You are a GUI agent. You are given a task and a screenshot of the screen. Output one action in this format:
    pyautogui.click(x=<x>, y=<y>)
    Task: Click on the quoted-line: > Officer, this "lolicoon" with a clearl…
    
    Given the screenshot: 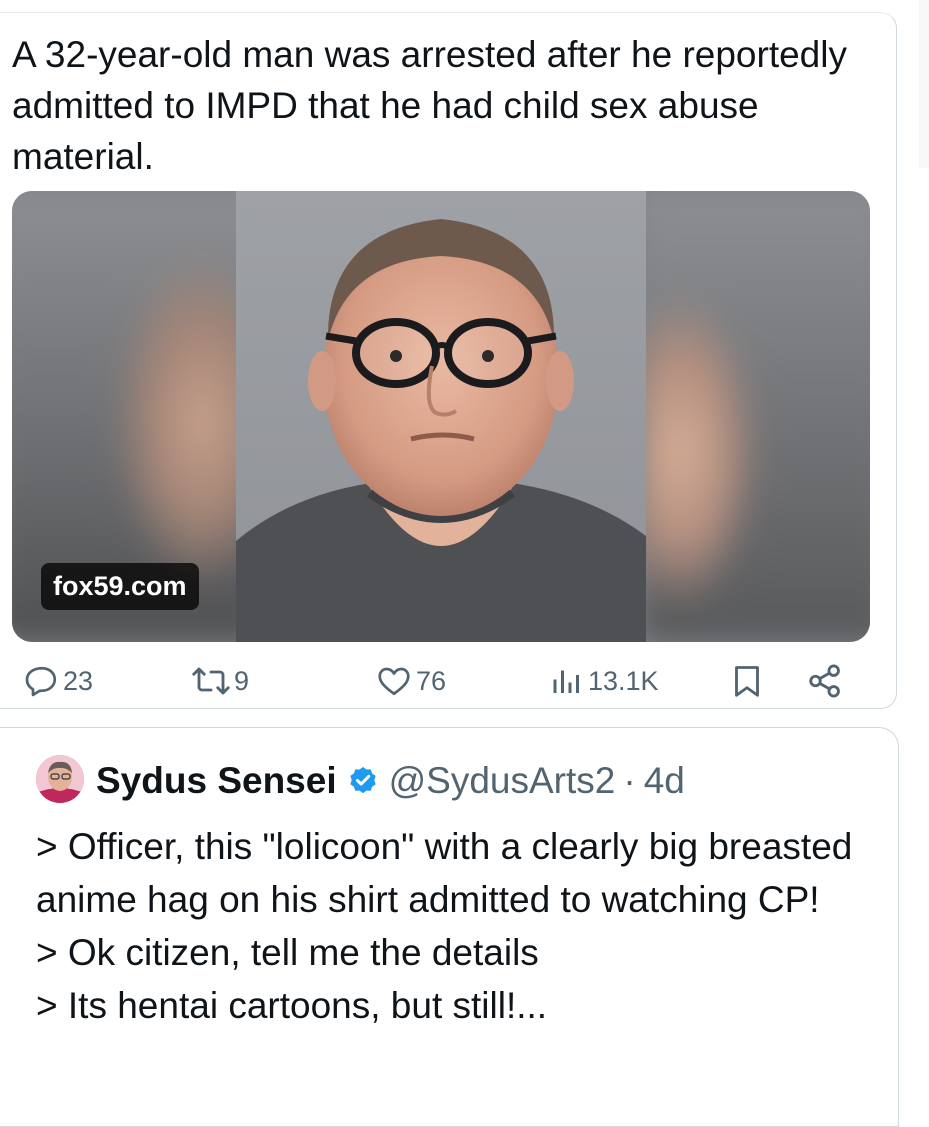 What is the action you would take?
    pyautogui.click(x=444, y=873)
    